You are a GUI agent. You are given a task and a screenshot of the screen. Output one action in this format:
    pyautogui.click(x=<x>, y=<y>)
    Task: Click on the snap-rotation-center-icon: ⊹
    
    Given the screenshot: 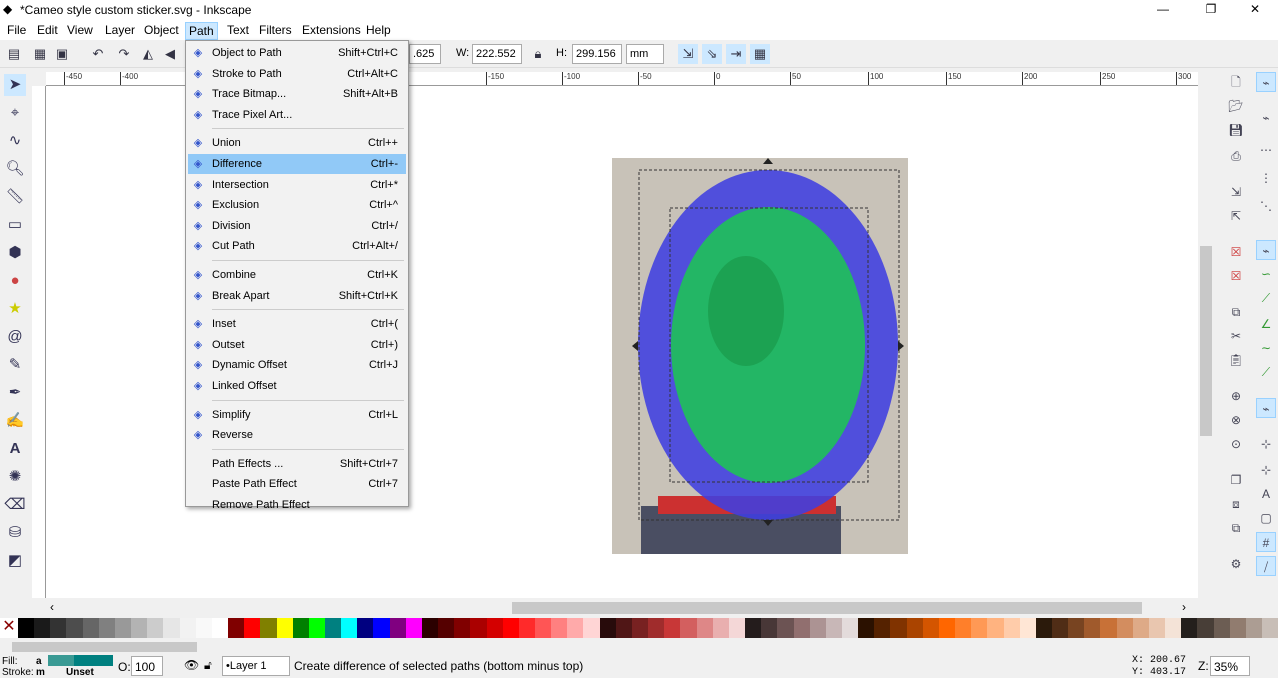 What is the action you would take?
    pyautogui.click(x=1266, y=470)
    